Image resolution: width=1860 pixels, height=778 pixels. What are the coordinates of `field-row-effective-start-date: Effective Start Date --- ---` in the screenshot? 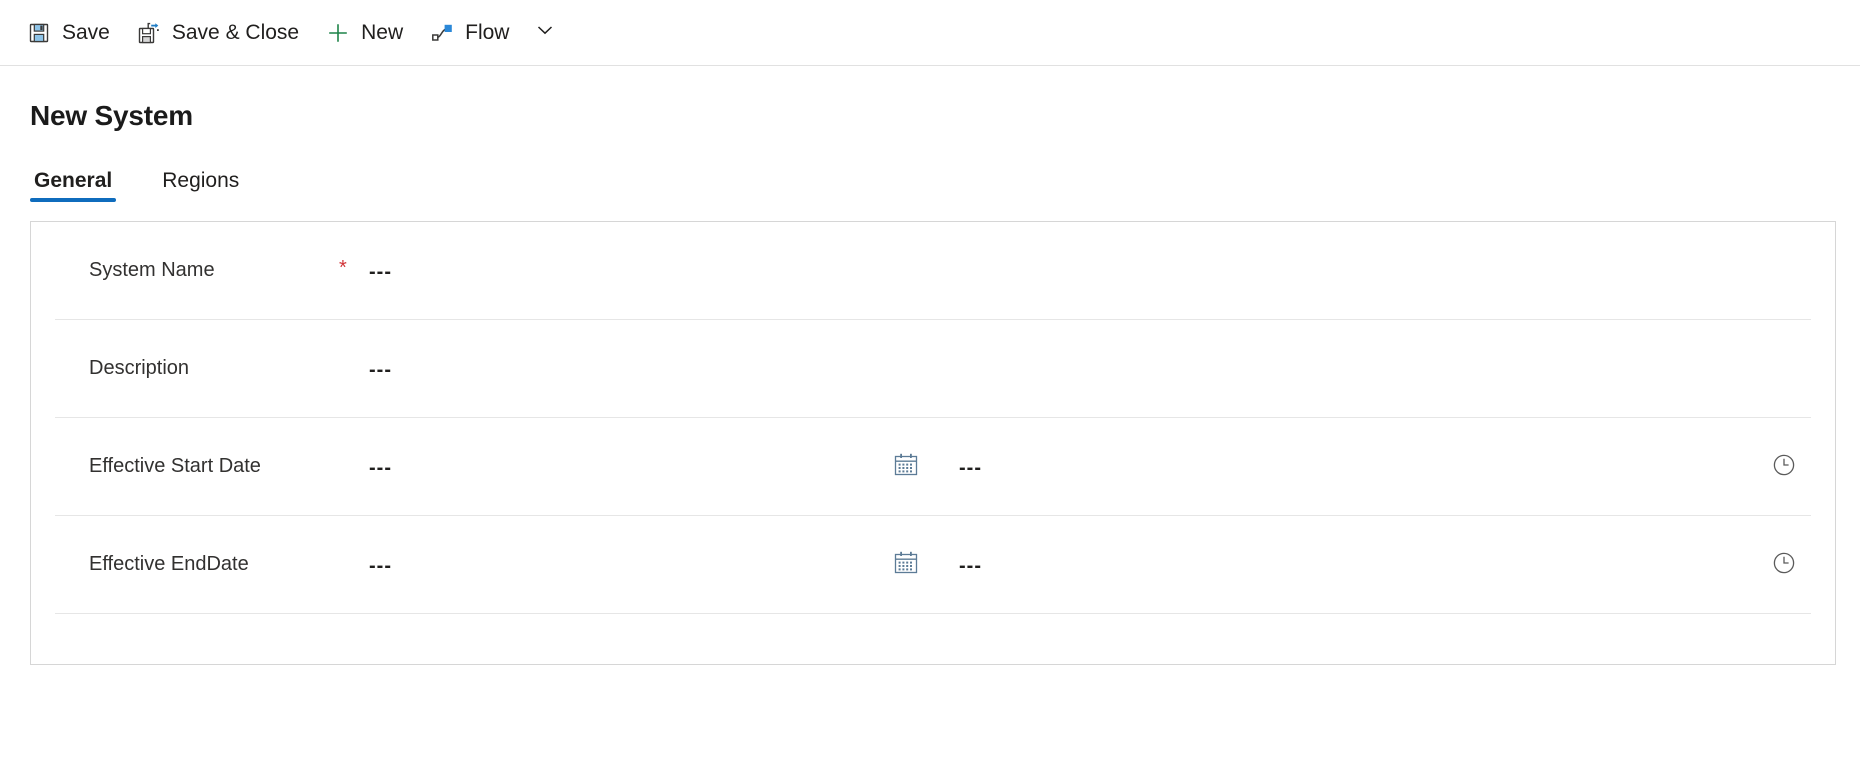 It's located at (933, 467).